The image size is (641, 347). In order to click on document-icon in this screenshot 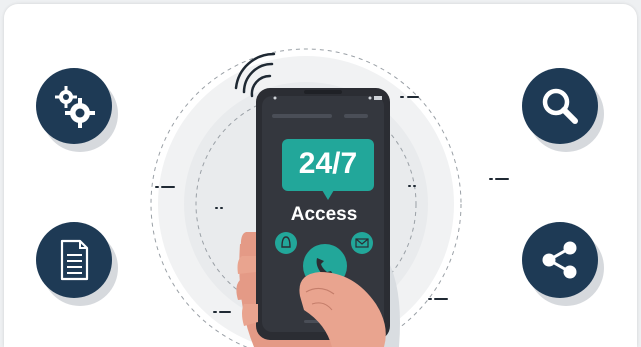, I will do `click(74, 260)`.